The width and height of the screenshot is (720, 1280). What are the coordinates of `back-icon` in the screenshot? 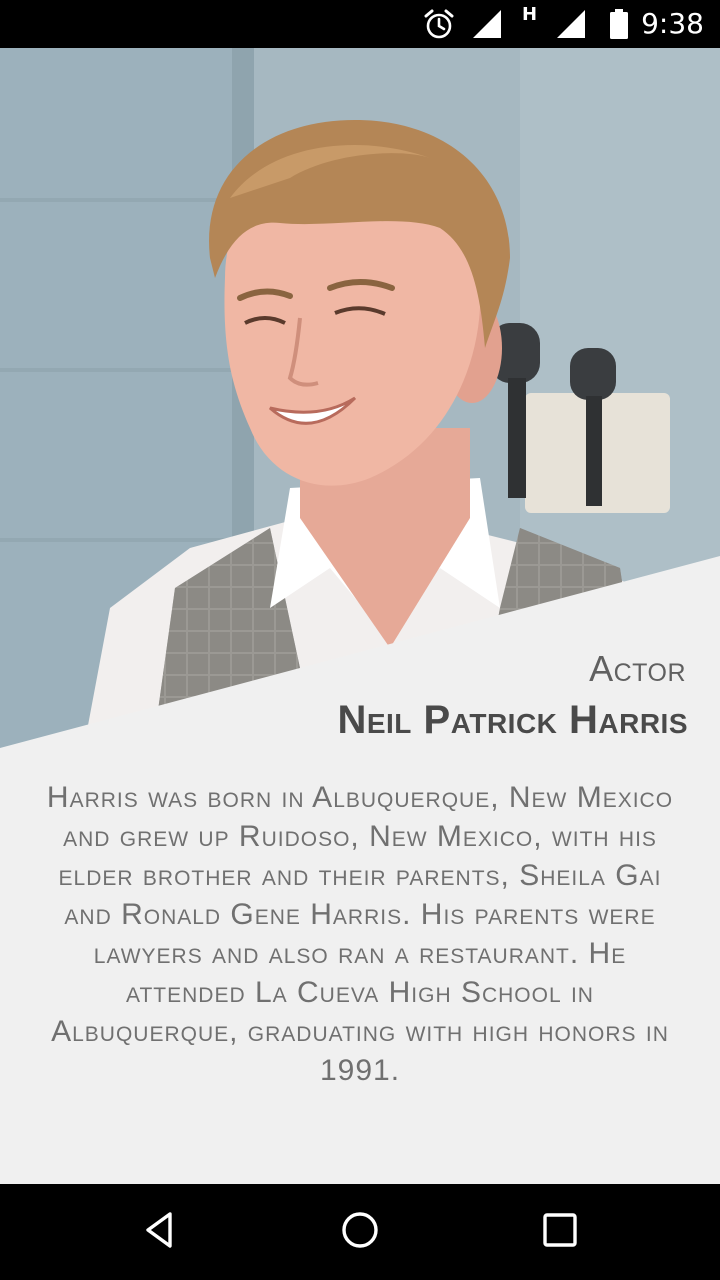 It's located at (160, 1232).